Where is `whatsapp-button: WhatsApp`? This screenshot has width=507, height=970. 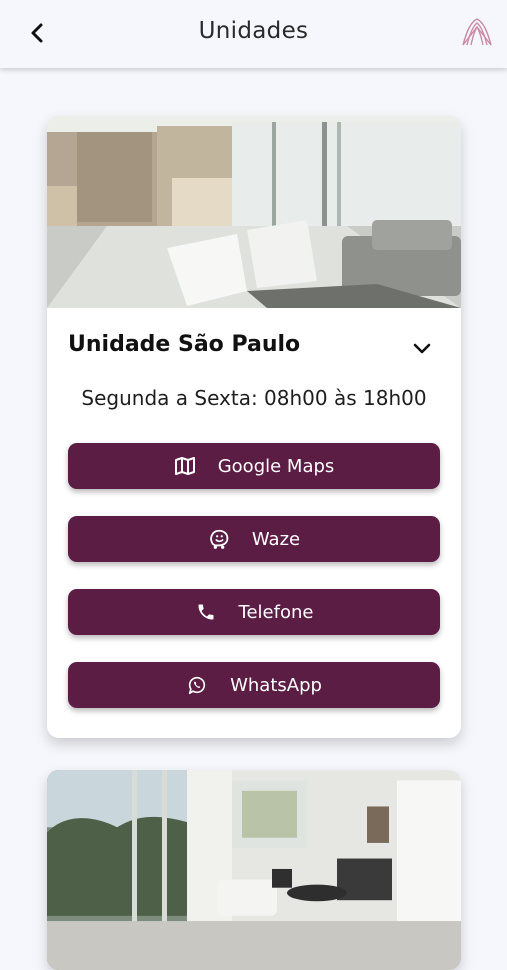 whatsapp-button: WhatsApp is located at coordinates (254, 685).